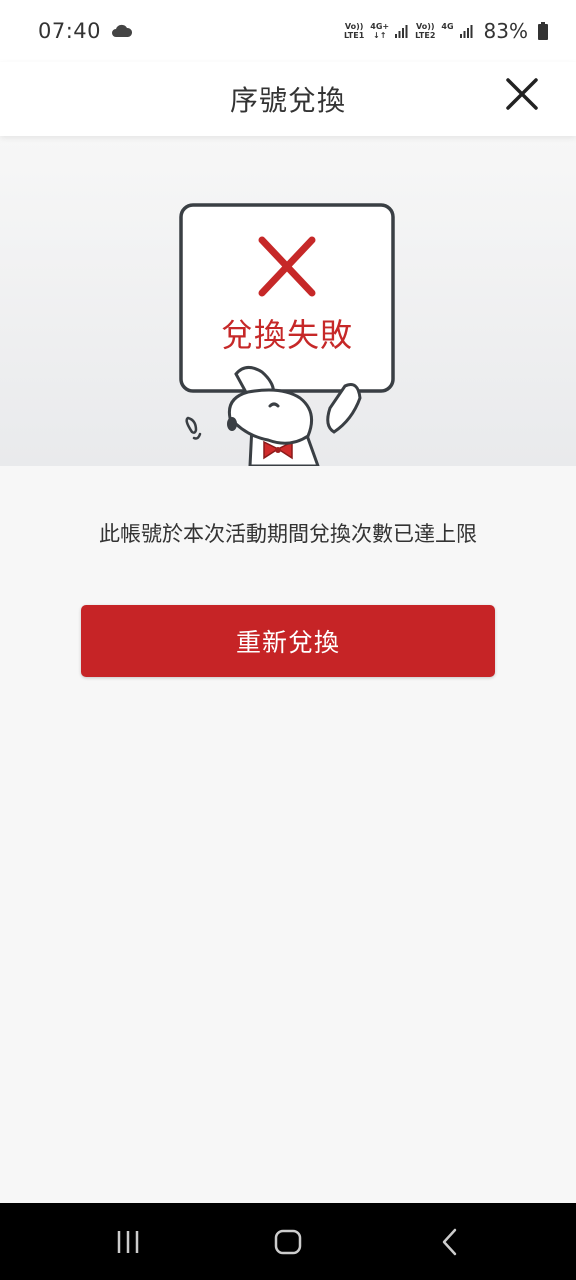 This screenshot has height=1280, width=576. I want to click on dog-mascot, so click(287, 334).